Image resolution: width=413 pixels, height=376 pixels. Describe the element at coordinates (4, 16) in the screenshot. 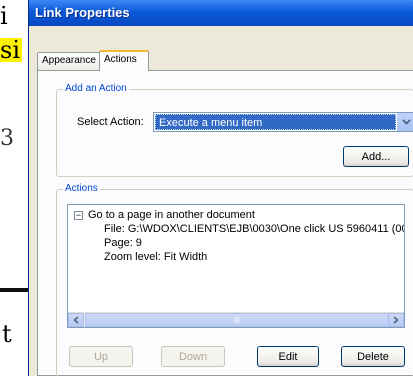

I see `background-text-line: i` at that location.